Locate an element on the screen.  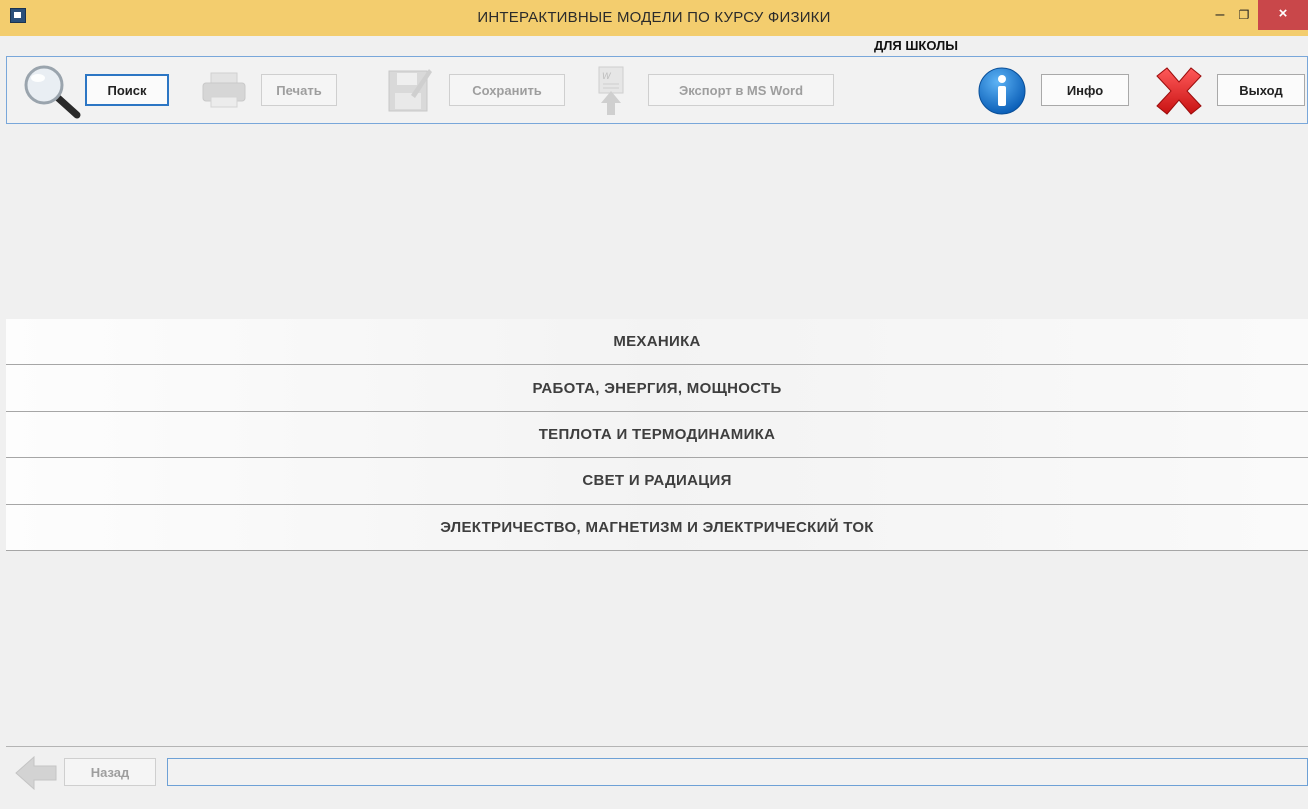
close-button: × is located at coordinates (1283, 15).